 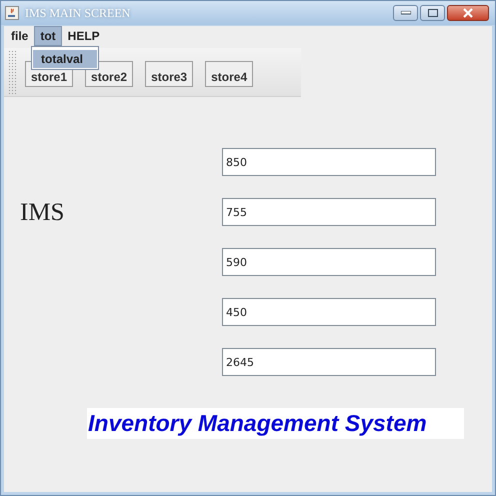 I want to click on banner-title: Inventory Management System, so click(x=275, y=423).